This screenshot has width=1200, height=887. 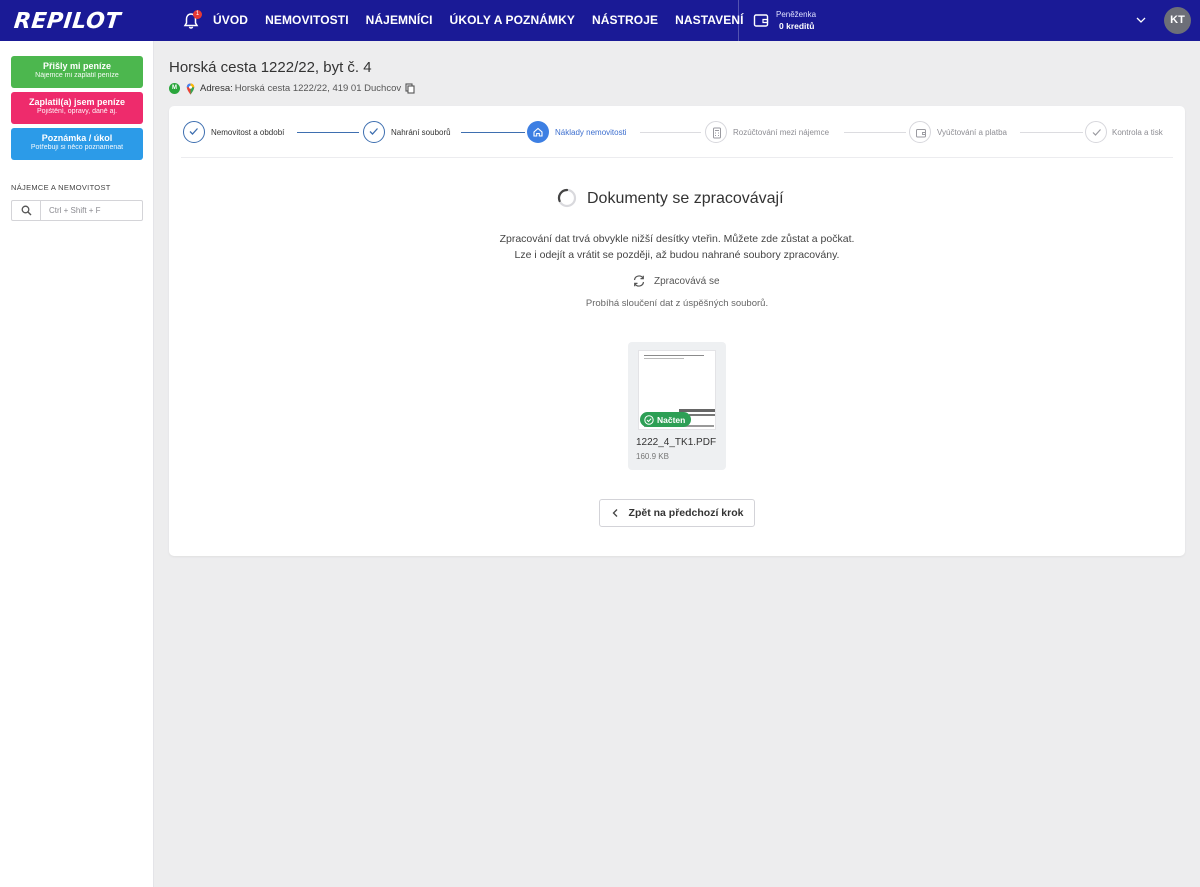 I want to click on search-box, so click(x=77, y=210).